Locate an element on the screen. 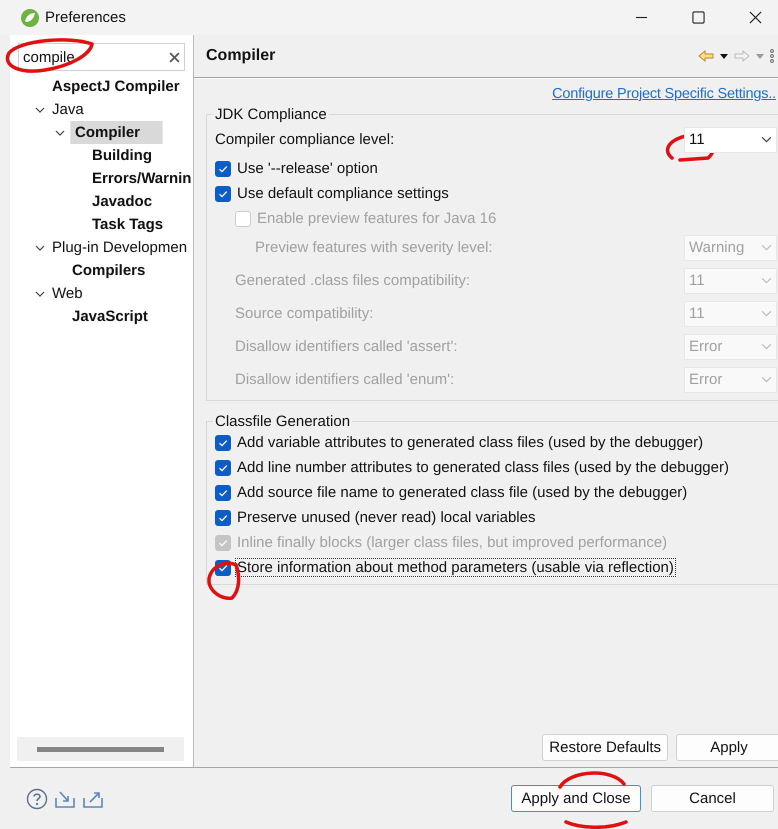 The width and height of the screenshot is (778, 829). checkbox-label: Add source file name to generated class file (used by the debugger) is located at coordinates (462, 492).